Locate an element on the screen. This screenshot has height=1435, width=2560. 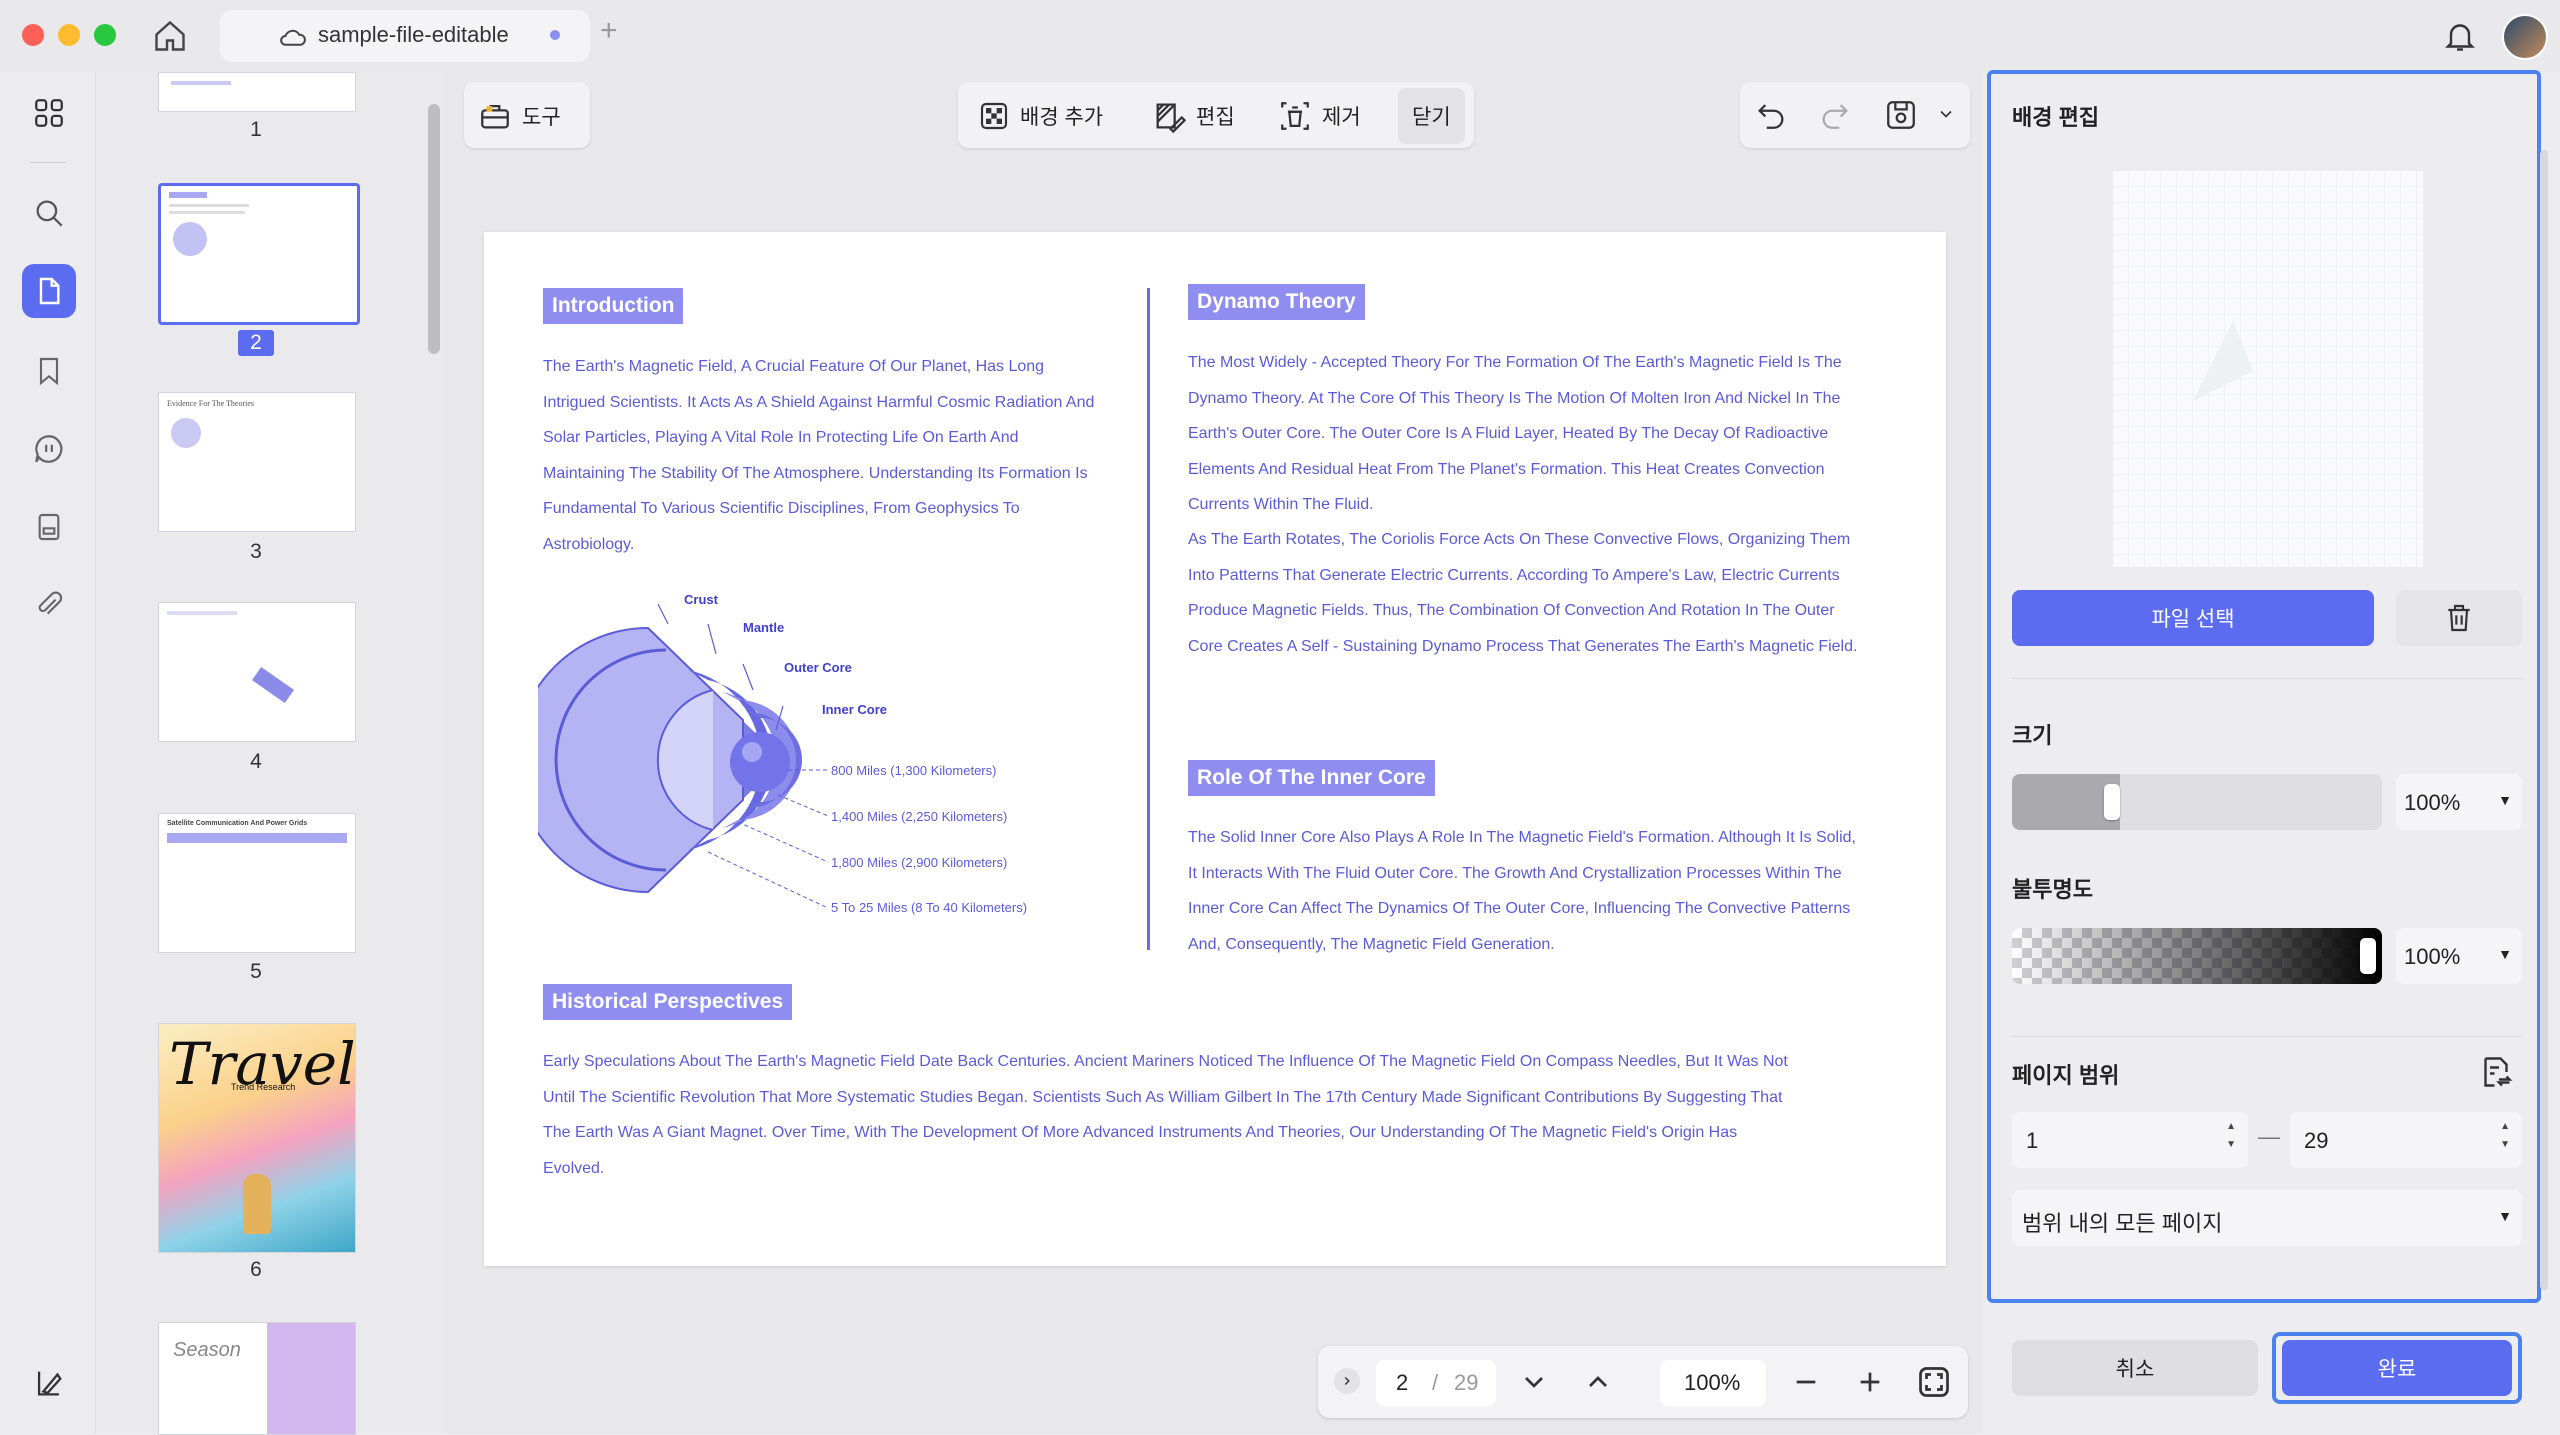
size-slider is located at coordinates (2197, 802).